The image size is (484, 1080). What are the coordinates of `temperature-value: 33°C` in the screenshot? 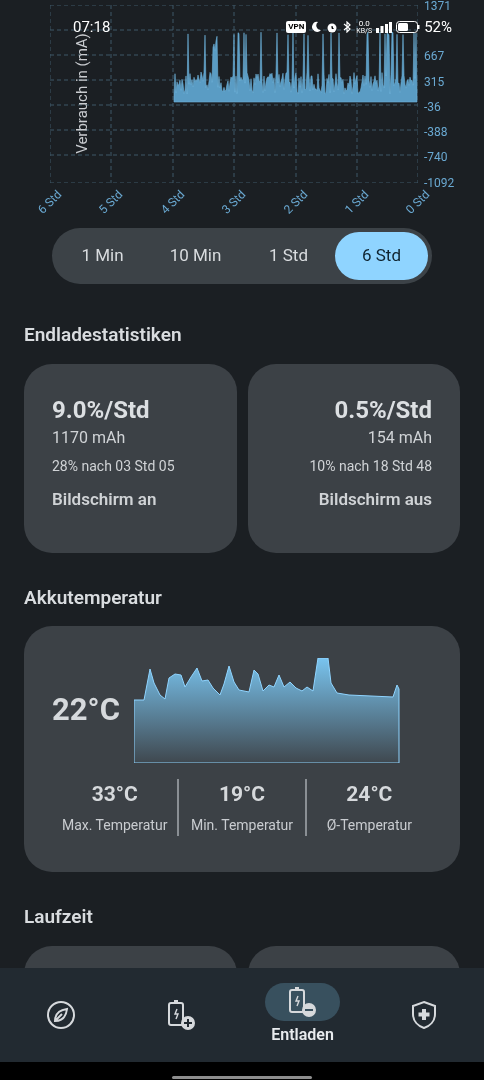 It's located at (114, 794).